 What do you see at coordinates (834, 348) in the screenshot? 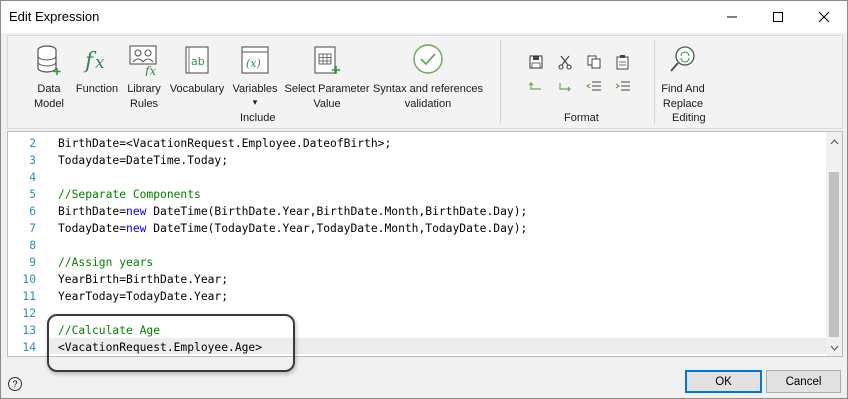
I see `scroll-down-arrow-icon` at bounding box center [834, 348].